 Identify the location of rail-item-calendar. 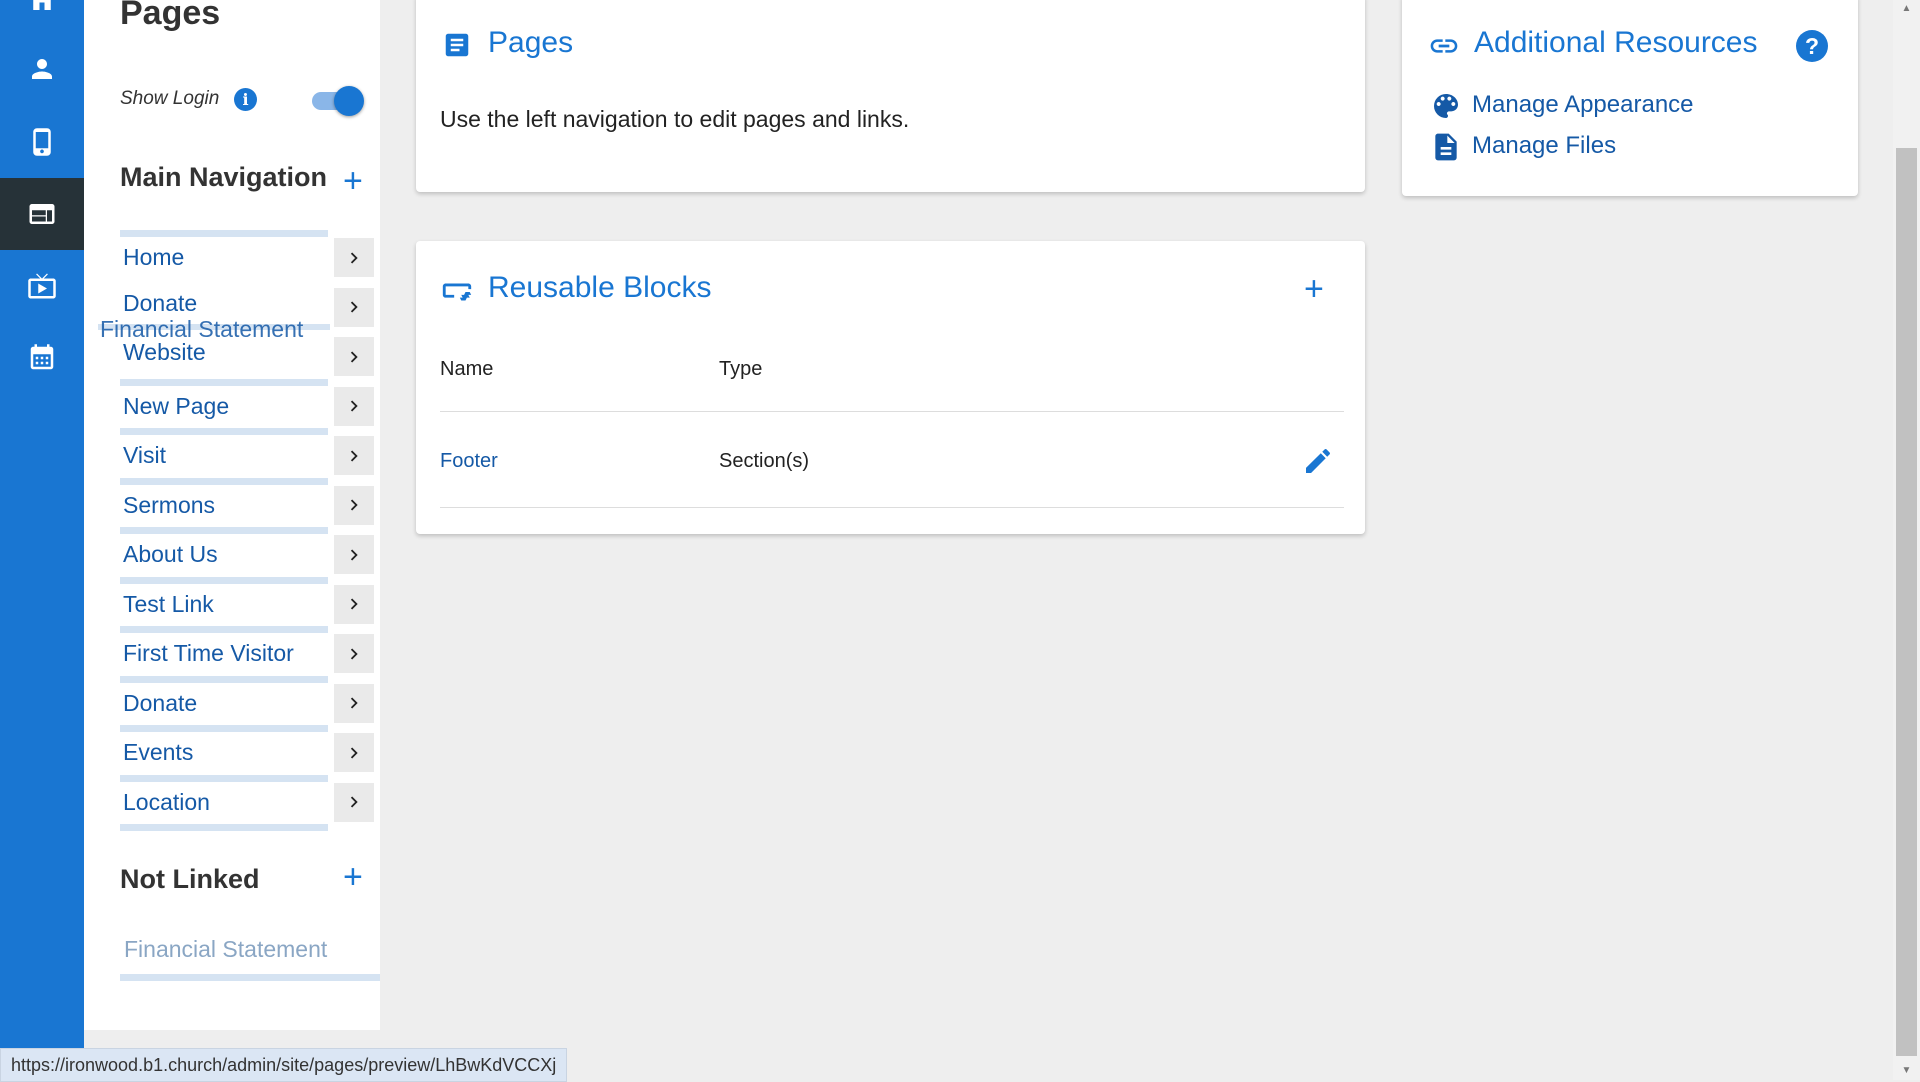
(42, 358).